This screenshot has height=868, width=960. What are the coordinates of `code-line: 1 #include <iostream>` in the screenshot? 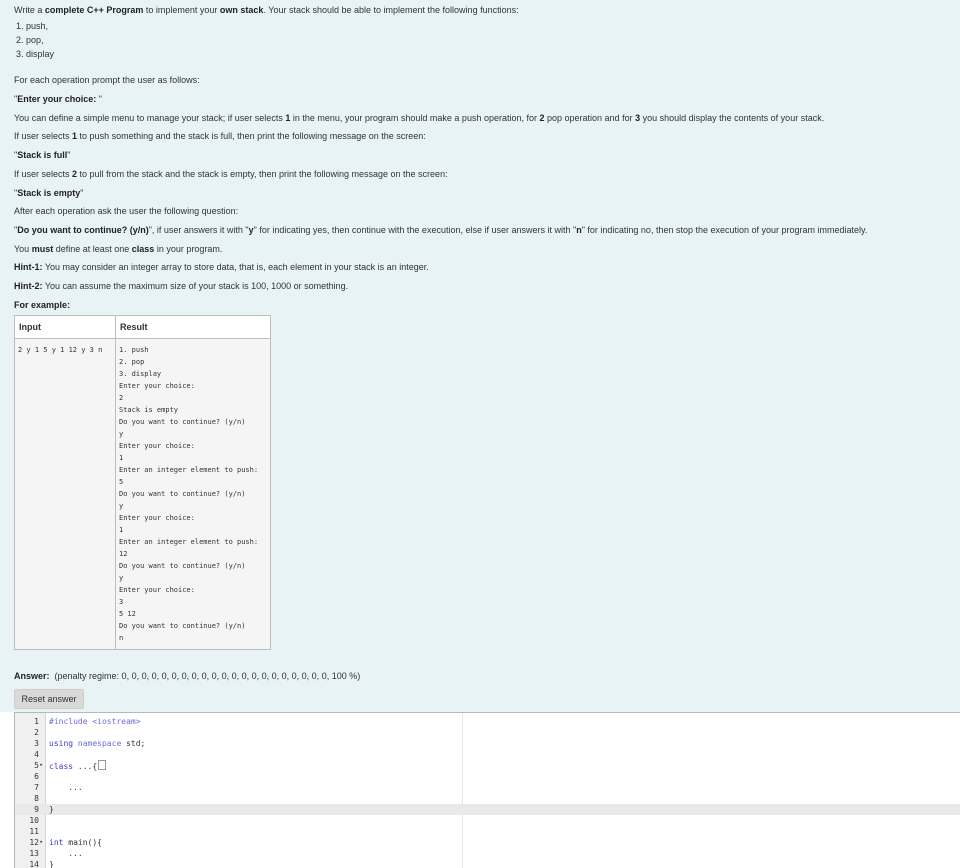 It's located at (487, 721).